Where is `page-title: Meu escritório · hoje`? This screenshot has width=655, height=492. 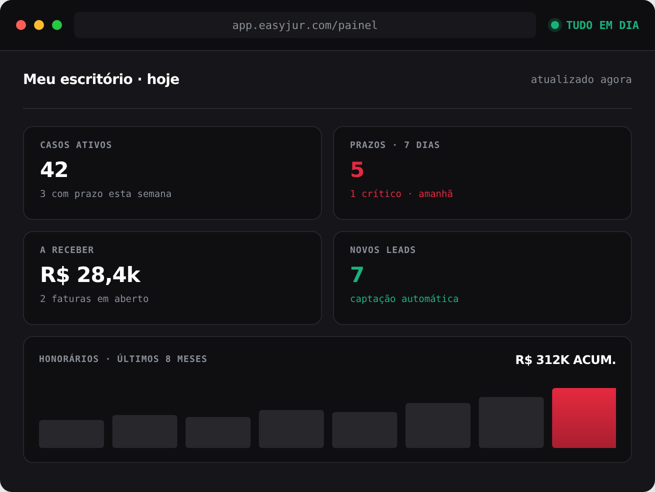
page-title: Meu escritório · hoje is located at coordinates (101, 80).